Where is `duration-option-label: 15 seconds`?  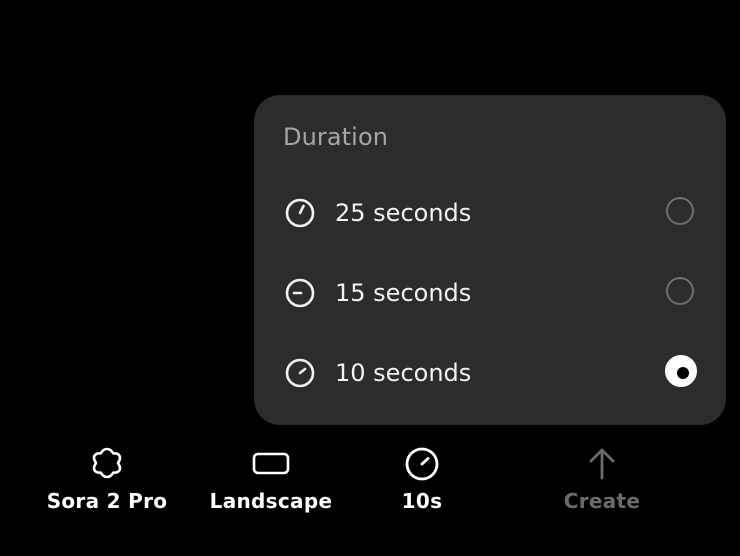 duration-option-label: 15 seconds is located at coordinates (403, 293).